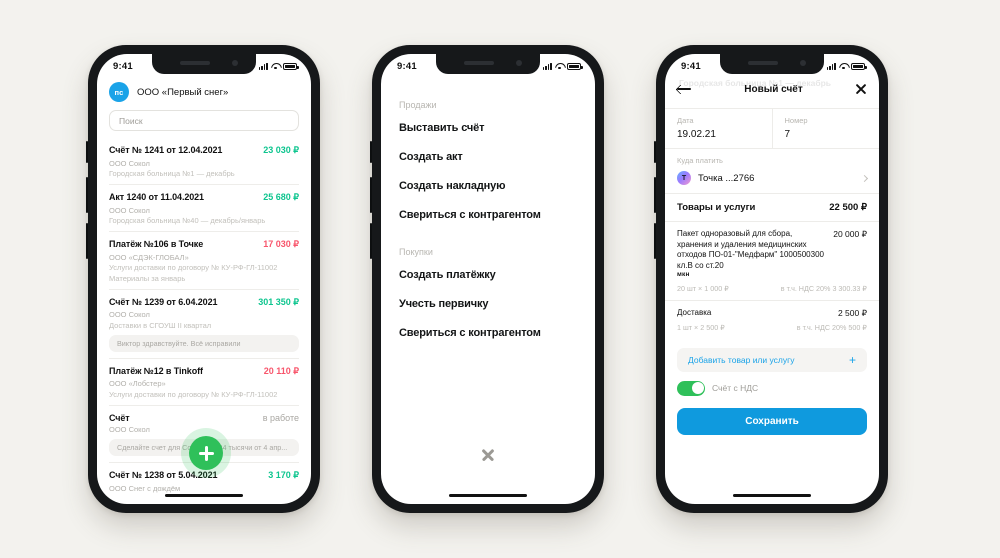  Describe the element at coordinates (204, 120) in the screenshot. I see `search-input: Поиск` at that location.